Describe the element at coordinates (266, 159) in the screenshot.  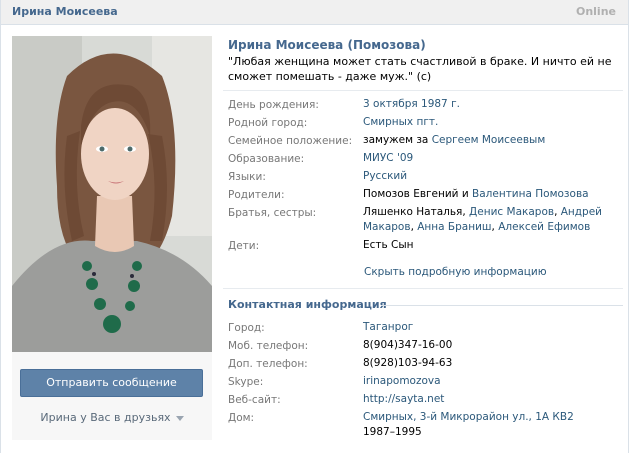
I see `education-label: Образование:` at that location.